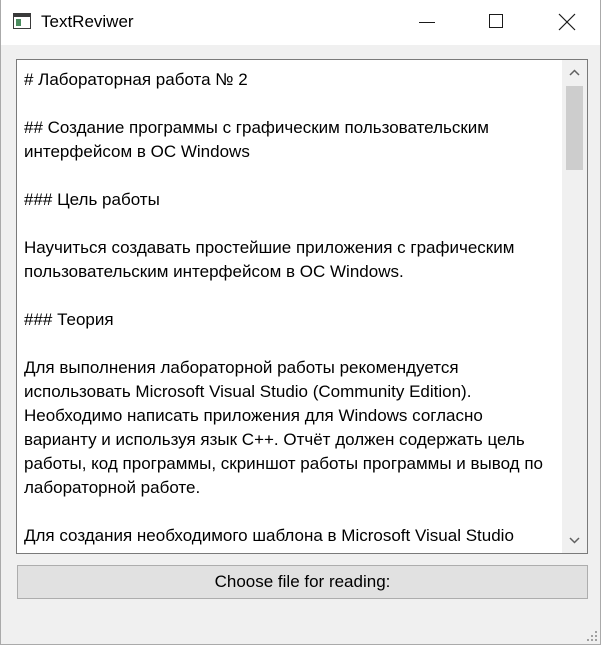  I want to click on minimize-button, so click(427, 22).